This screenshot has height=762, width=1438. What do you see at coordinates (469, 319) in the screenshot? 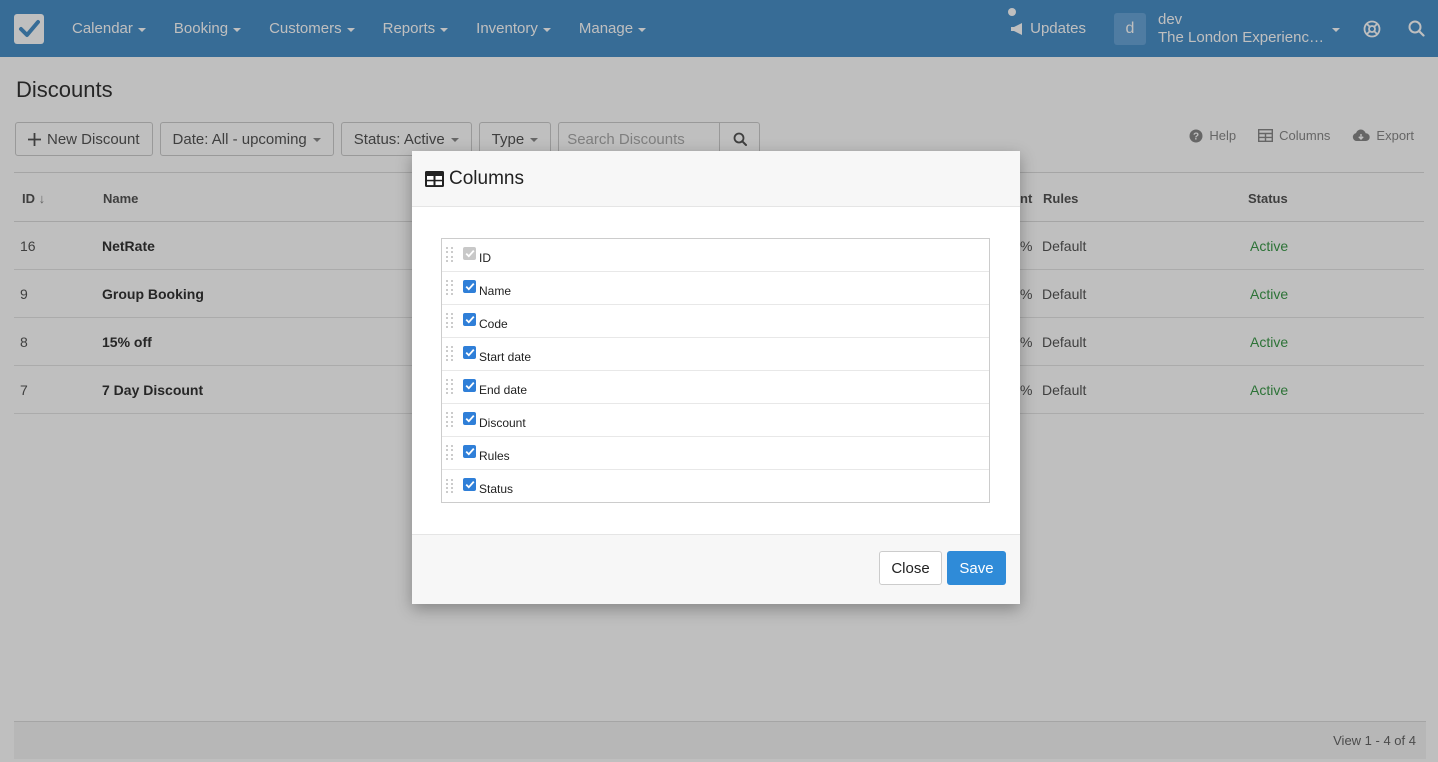
I see `checkbox-code` at bounding box center [469, 319].